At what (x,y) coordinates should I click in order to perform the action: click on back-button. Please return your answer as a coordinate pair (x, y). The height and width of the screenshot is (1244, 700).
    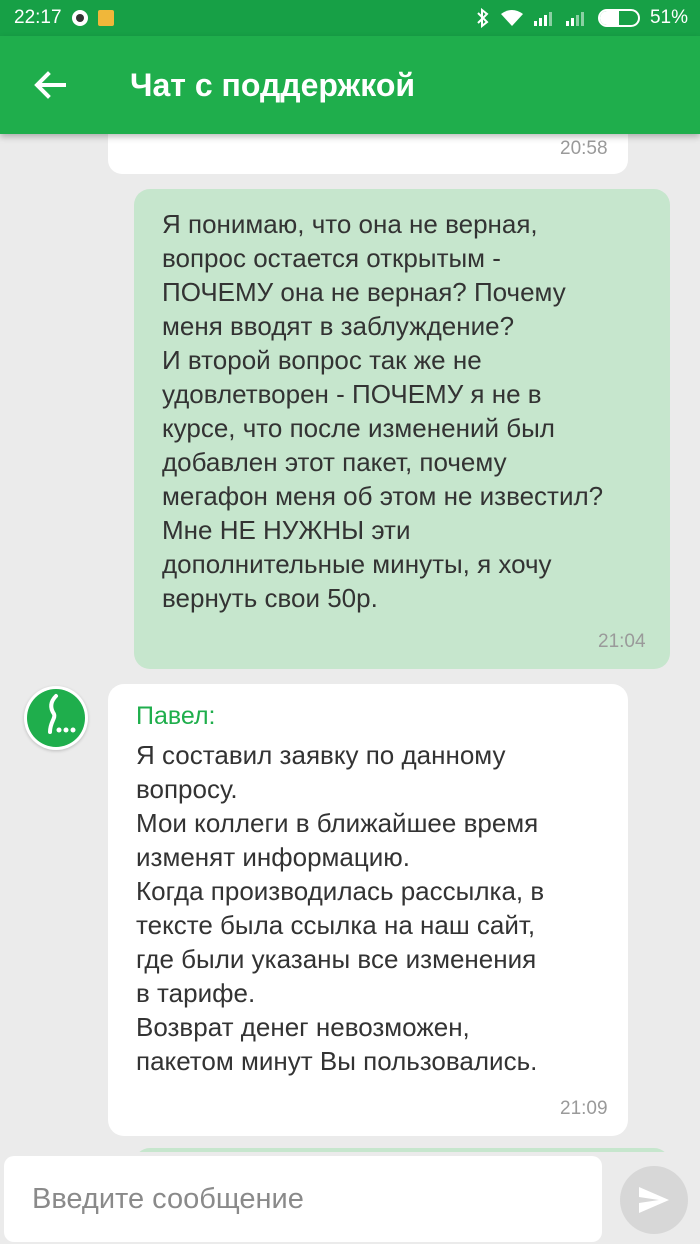
    Looking at the image, I should click on (50, 85).